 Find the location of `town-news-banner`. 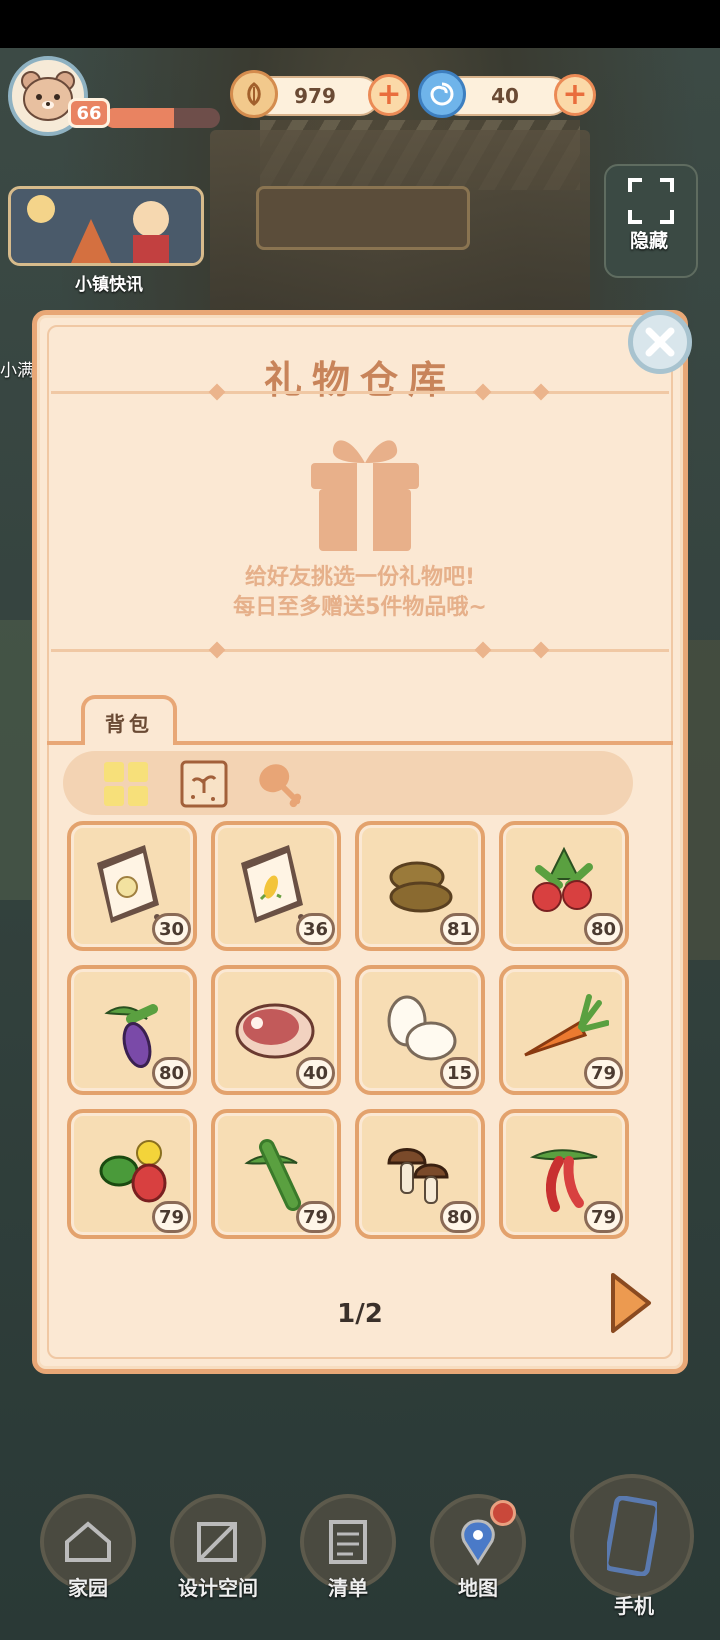

town-news-banner is located at coordinates (106, 226).